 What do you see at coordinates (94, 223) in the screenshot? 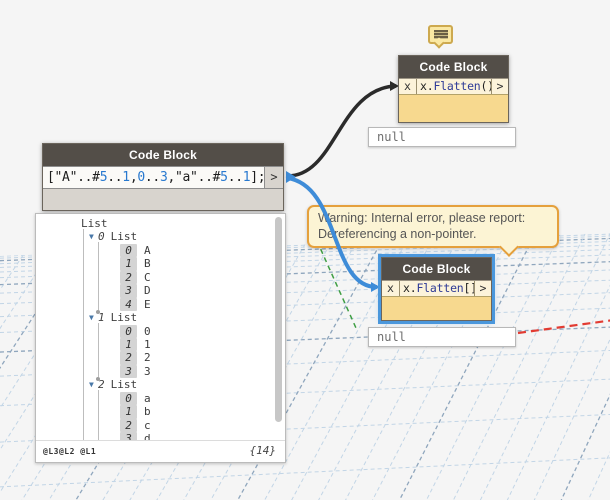
I see `list-root: List` at bounding box center [94, 223].